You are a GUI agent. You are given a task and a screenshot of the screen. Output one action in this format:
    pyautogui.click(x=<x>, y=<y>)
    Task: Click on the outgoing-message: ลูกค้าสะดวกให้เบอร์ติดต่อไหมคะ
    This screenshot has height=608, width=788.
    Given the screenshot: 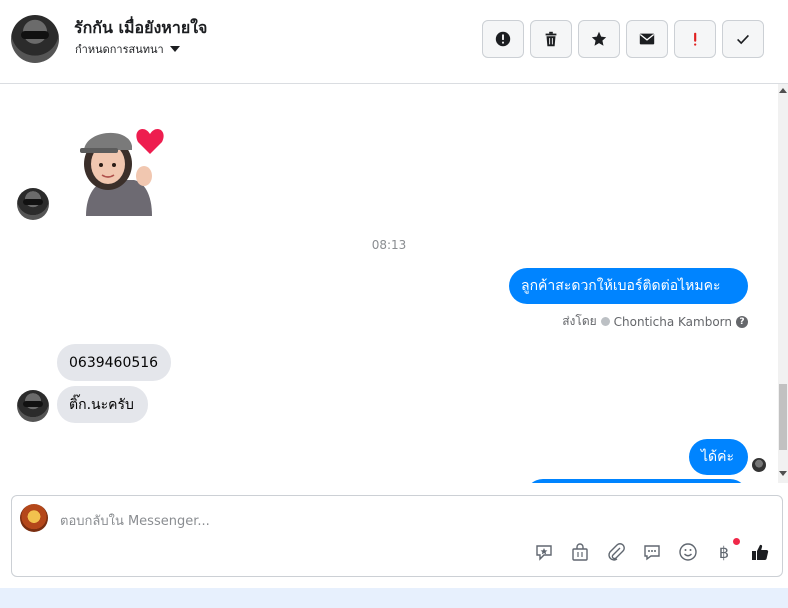 What is the action you would take?
    pyautogui.click(x=628, y=286)
    